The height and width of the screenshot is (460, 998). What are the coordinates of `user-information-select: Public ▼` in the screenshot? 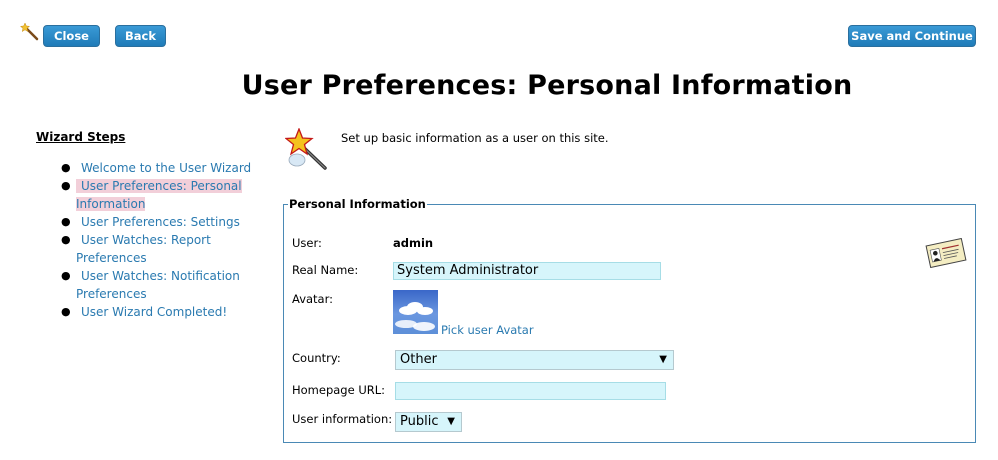 It's located at (428, 422).